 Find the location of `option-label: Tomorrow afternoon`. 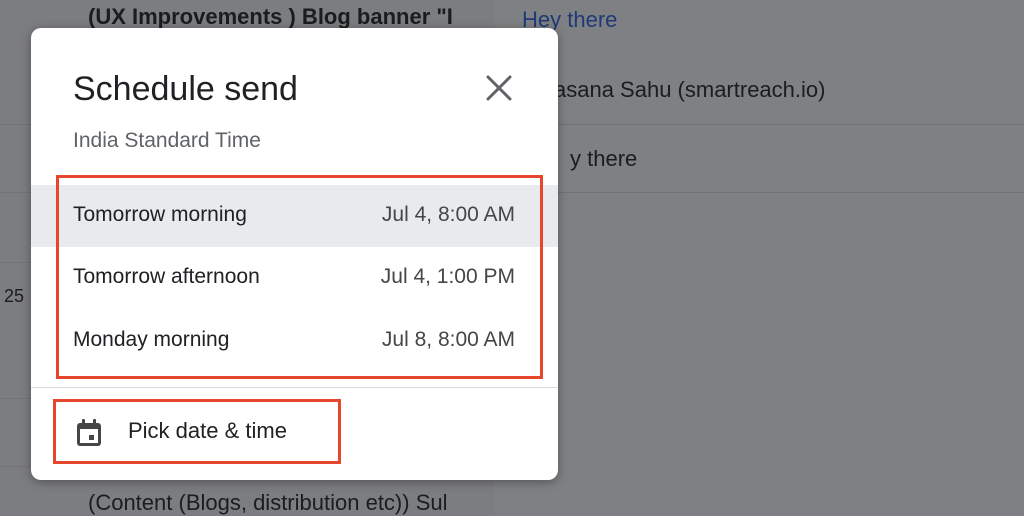

option-label: Tomorrow afternoon is located at coordinates (166, 276).